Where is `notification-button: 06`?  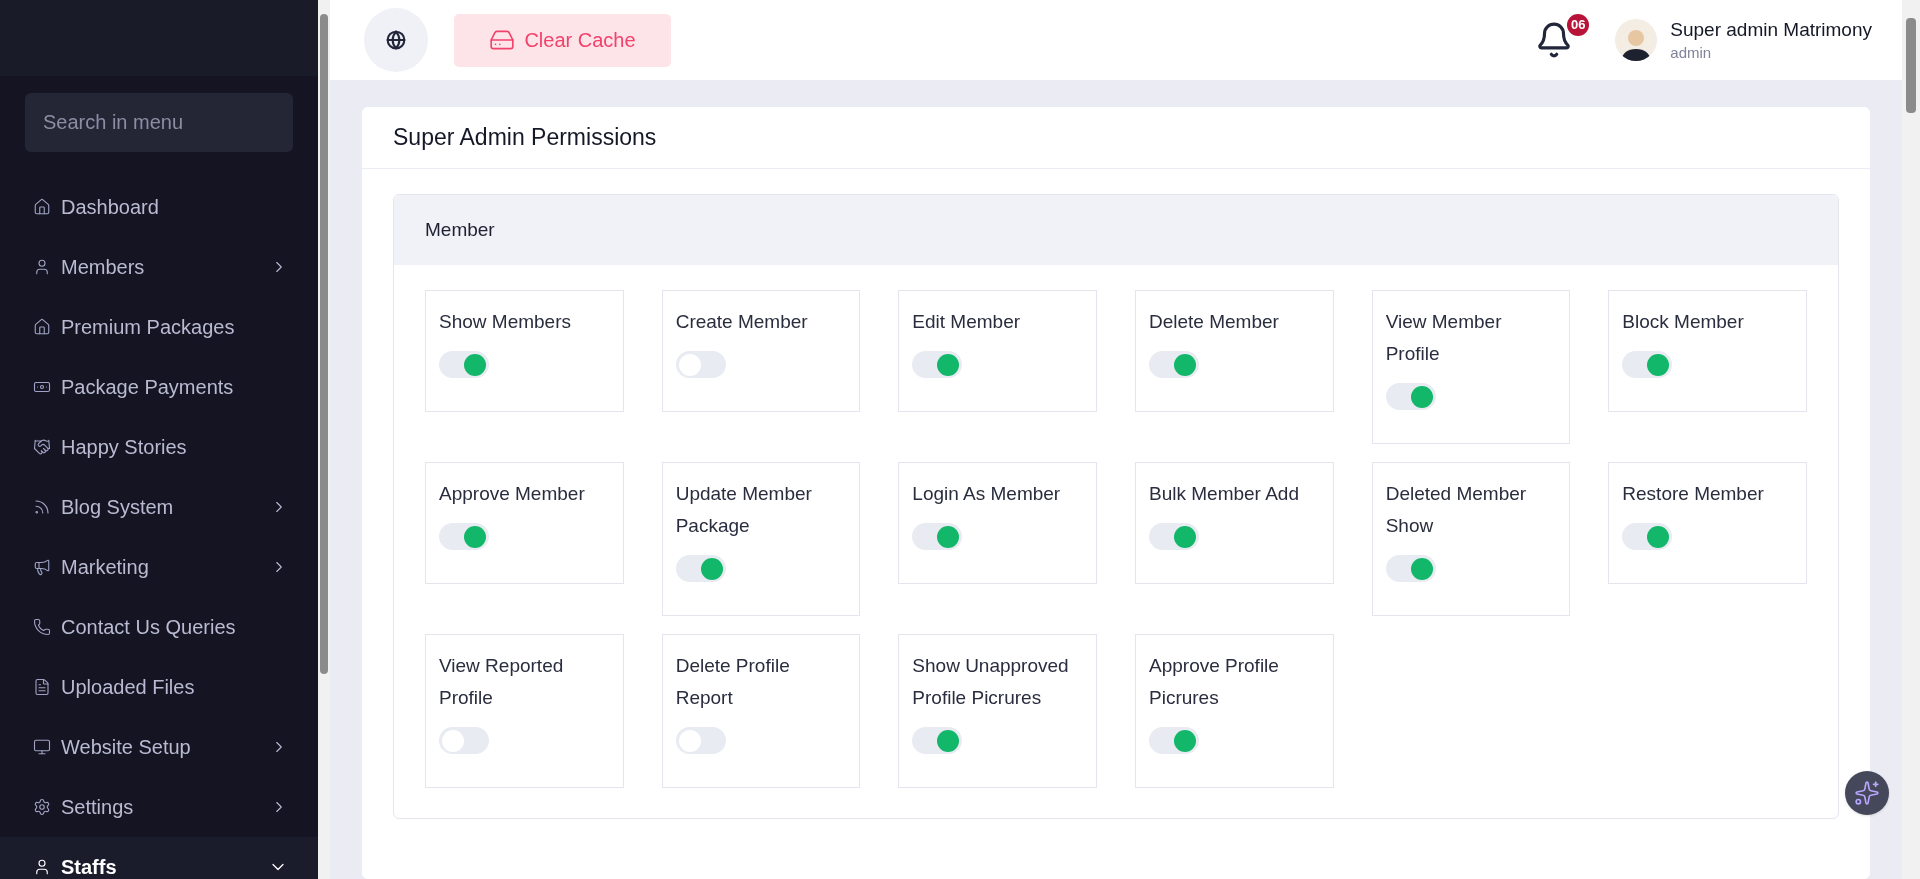 notification-button: 06 is located at coordinates (1562, 40).